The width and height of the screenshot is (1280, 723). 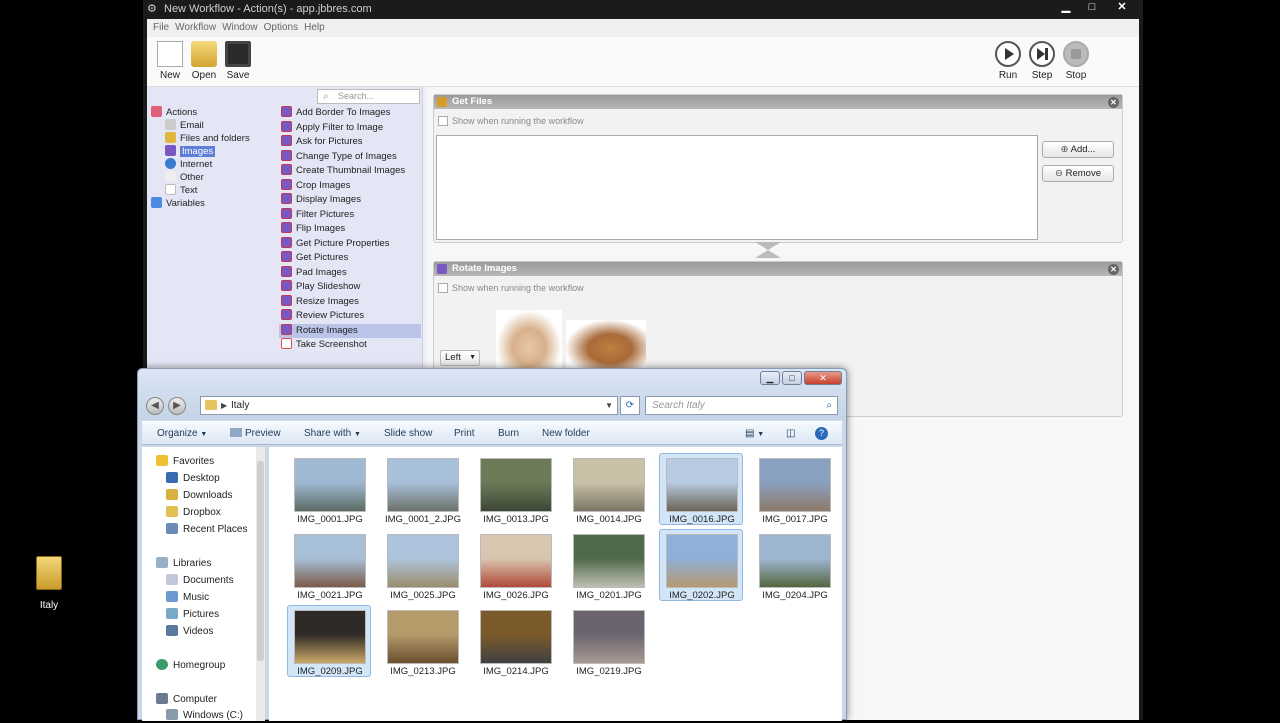 I want to click on file-tile: IMG_0001_2.JPG, so click(x=422, y=489).